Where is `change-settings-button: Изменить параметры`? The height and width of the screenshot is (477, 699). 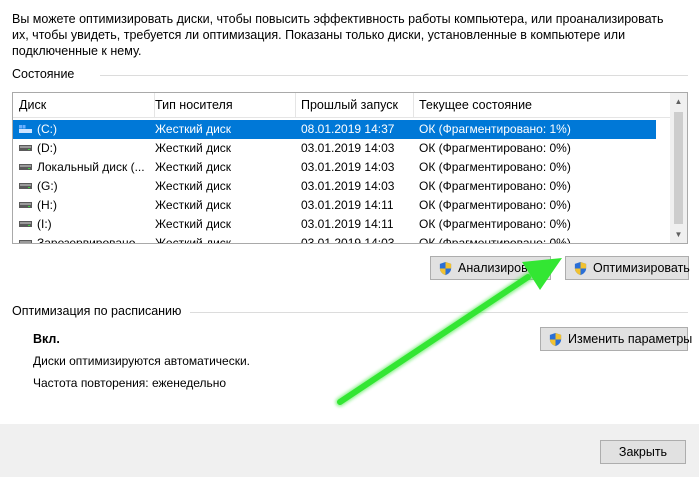 change-settings-button: Изменить параметры is located at coordinates (616, 339).